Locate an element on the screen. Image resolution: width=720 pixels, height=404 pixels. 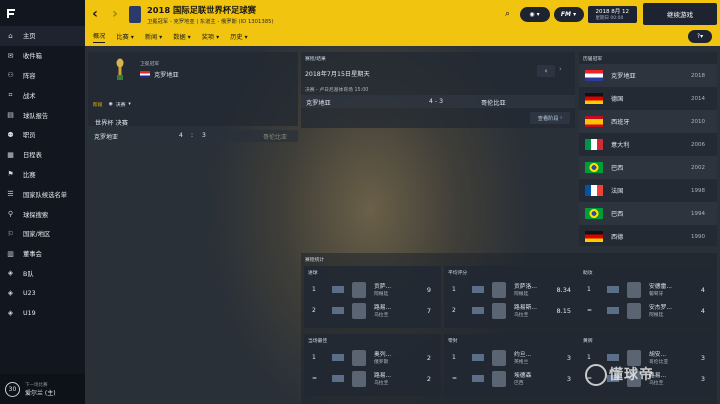
player-team: 俄罗斯 is located at coordinates (381, 362).